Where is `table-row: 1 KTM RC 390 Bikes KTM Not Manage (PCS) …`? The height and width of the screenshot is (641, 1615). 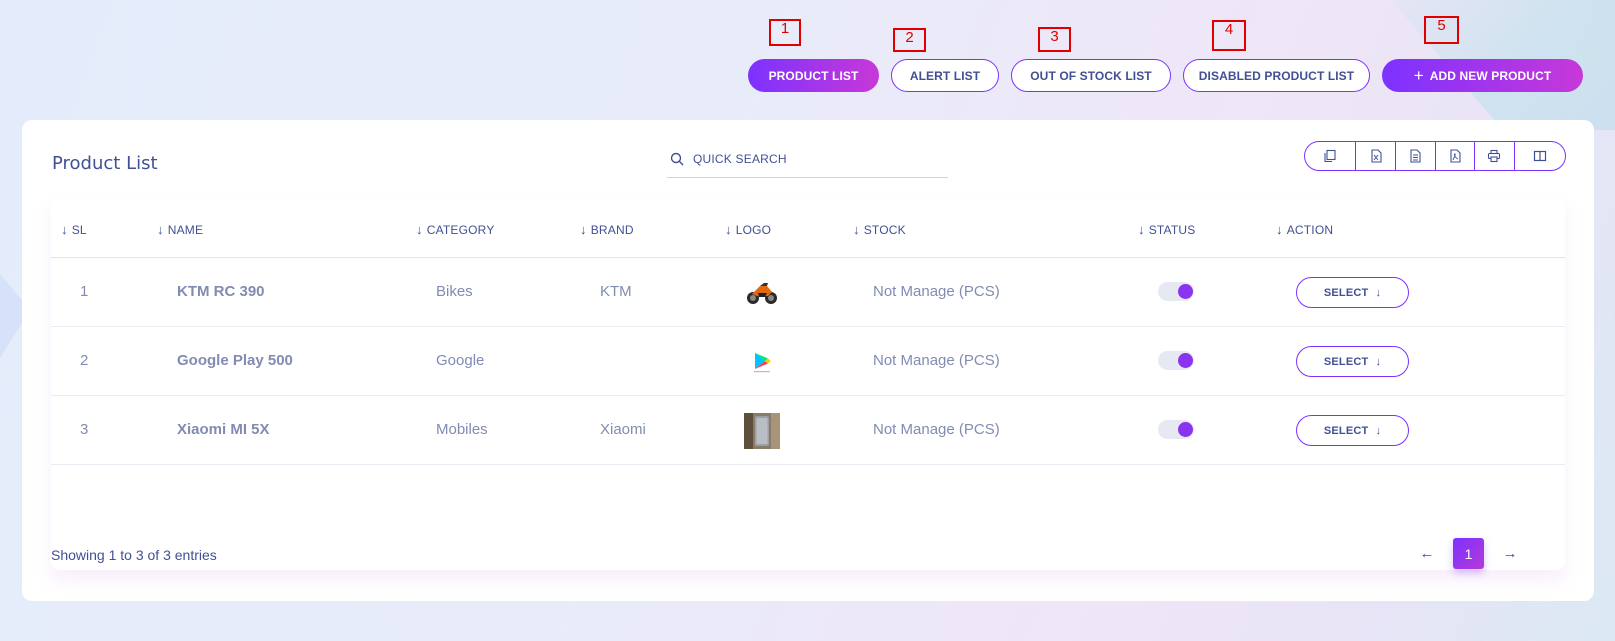 table-row: 1 KTM RC 390 Bikes KTM Not Manage (PCS) … is located at coordinates (808, 292).